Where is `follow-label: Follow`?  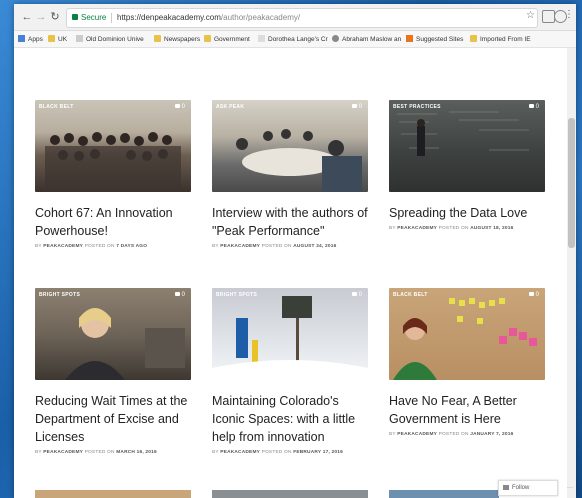
follow-label: Follow is located at coordinates (521, 488).